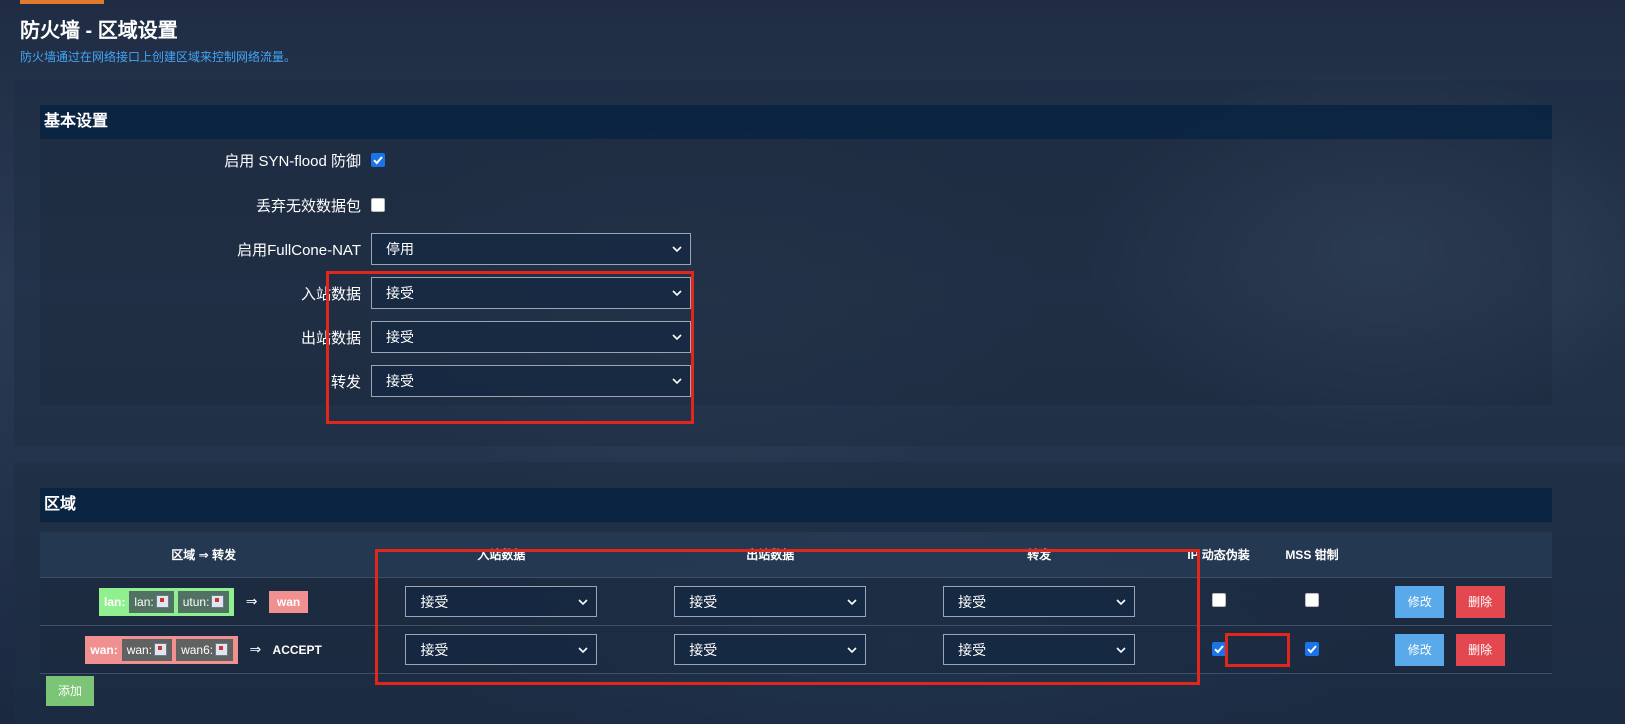  I want to click on drop-invalid-label: 丢弃无效数据包, so click(308, 206).